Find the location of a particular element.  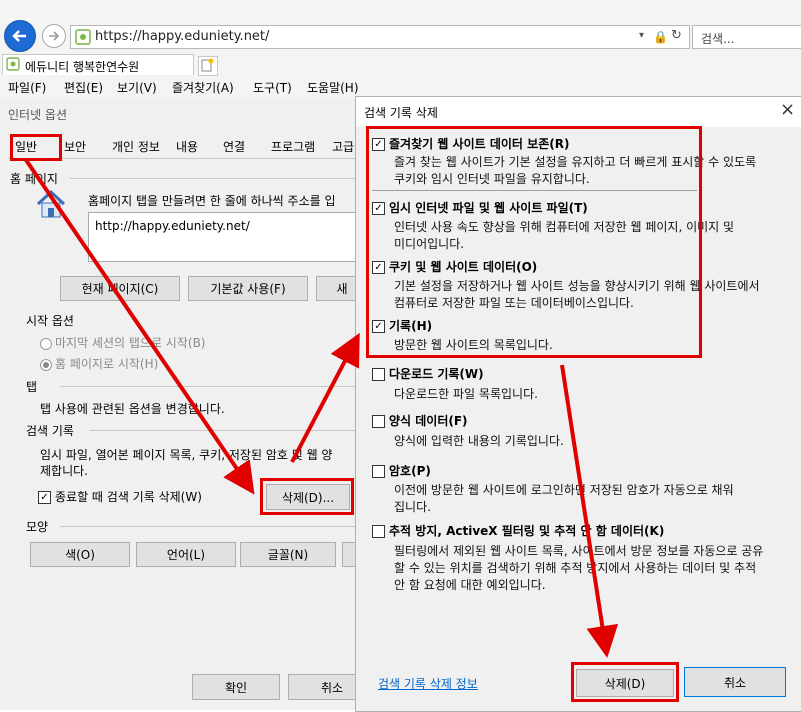

startup-last-session-label: 마지막 세션의 탭으로 시작(B) is located at coordinates (130, 343).